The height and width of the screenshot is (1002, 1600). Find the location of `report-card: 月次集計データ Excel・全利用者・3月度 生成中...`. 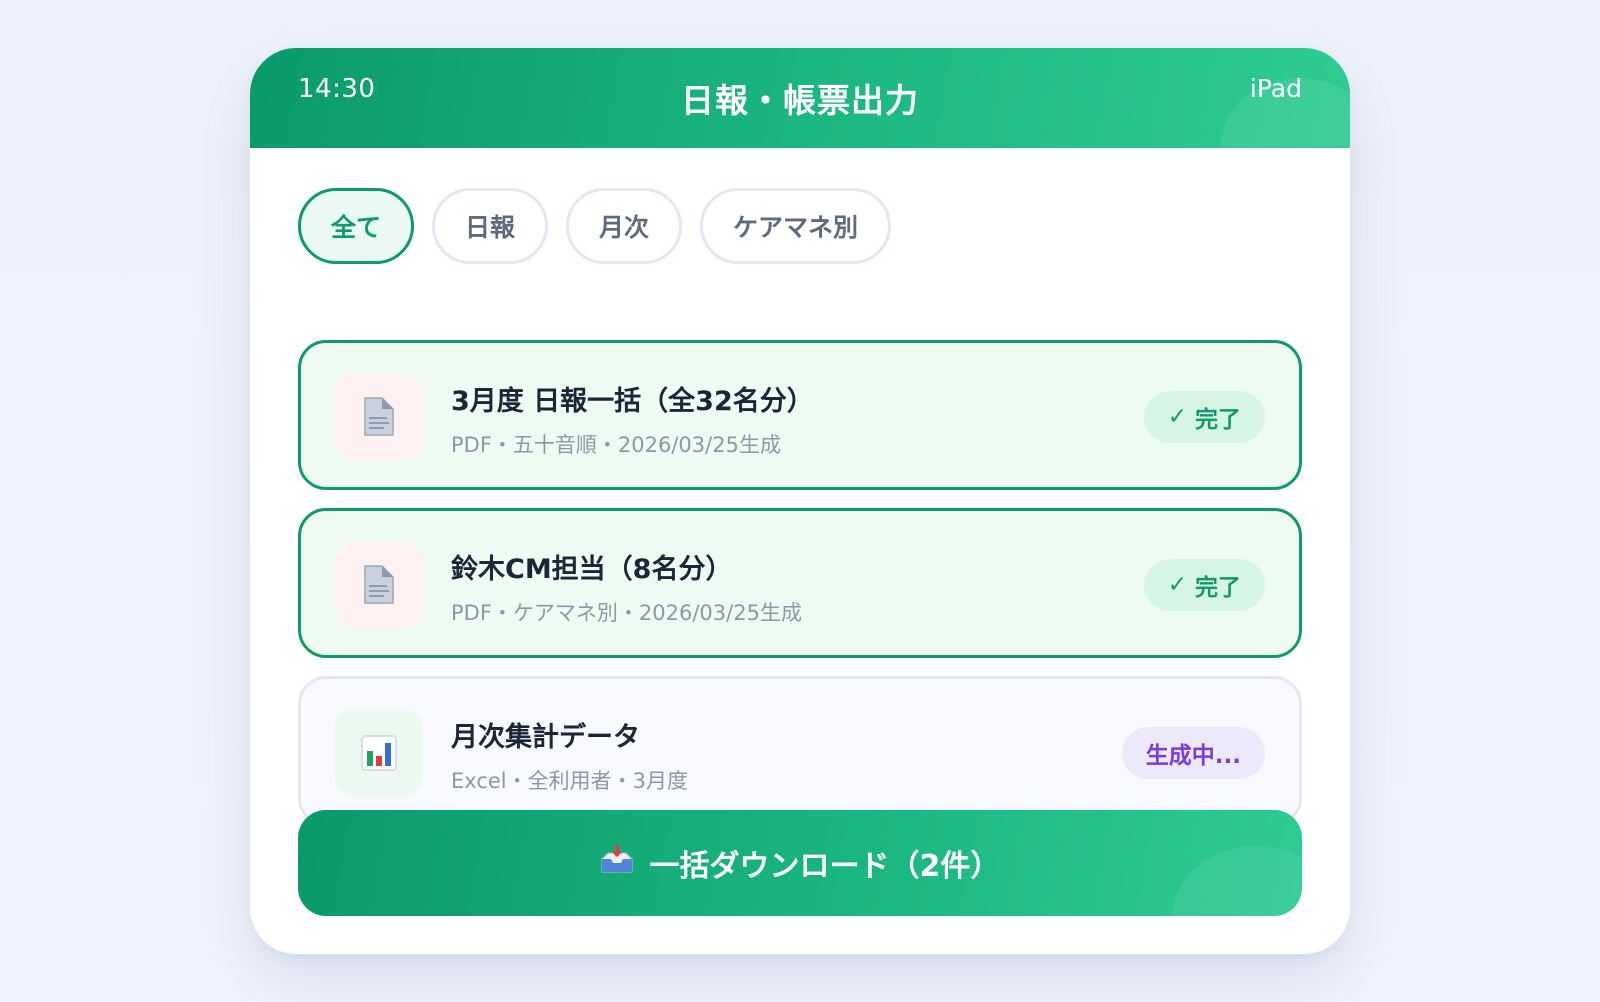

report-card: 月次集計データ Excel・全利用者・3月度 生成中... is located at coordinates (800, 751).